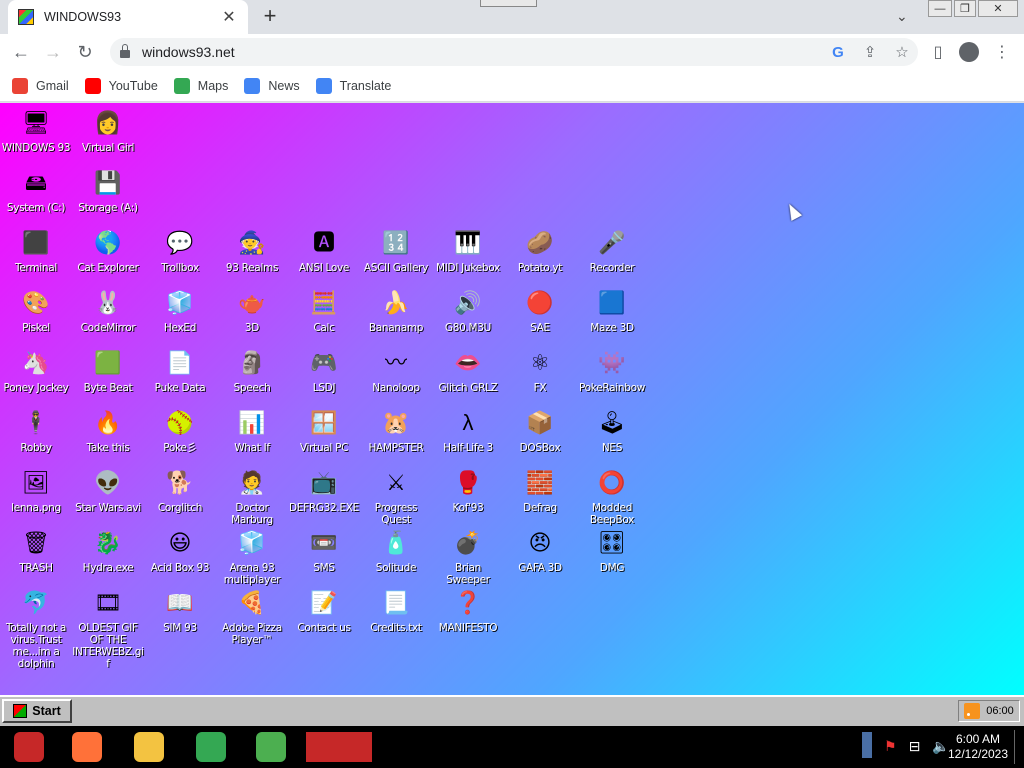  Describe the element at coordinates (870, 52) in the screenshot. I see `share-icon: ⇪` at that location.